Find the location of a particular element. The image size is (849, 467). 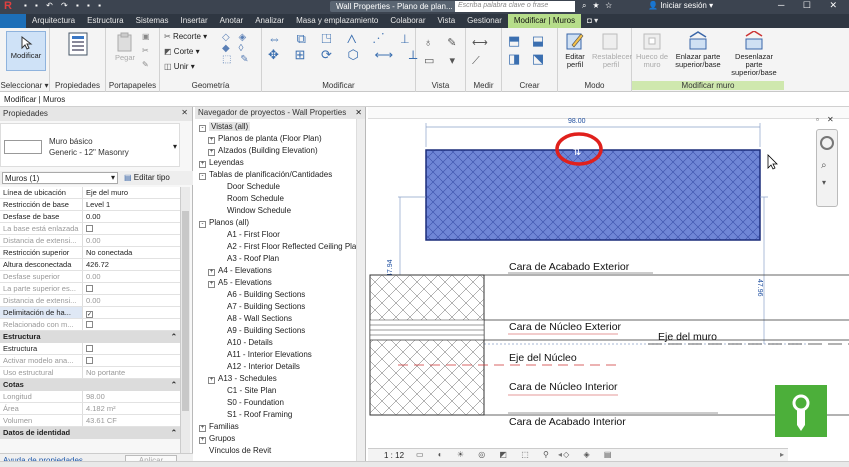

property-row: Longitud 98.00 is located at coordinates (90, 397).